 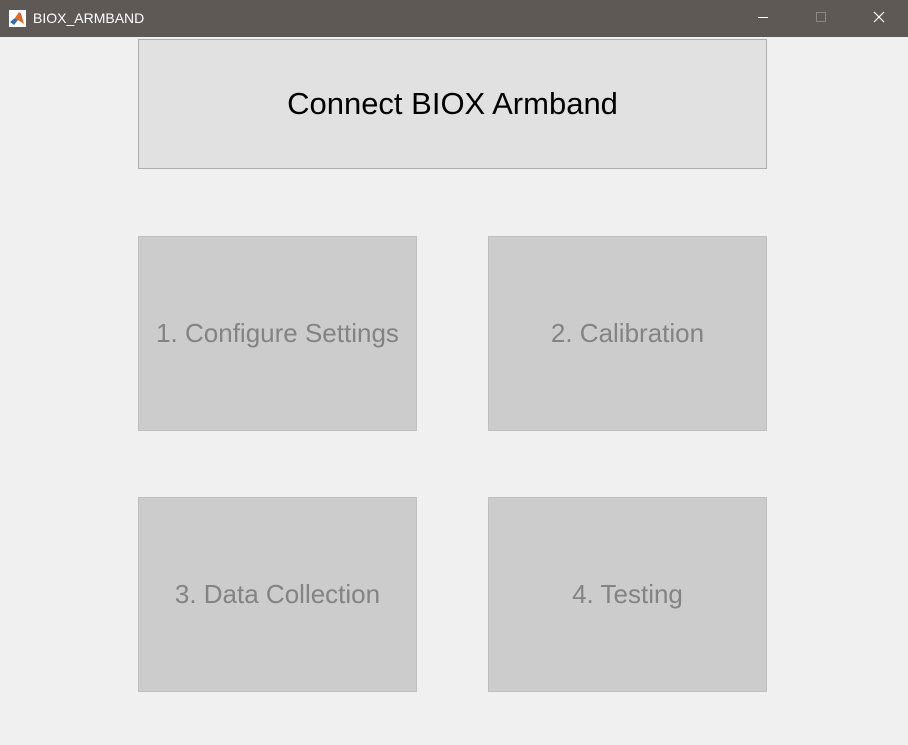 What do you see at coordinates (454, 18) in the screenshot?
I see `title-bar: BIOX_ARMBAND` at bounding box center [454, 18].